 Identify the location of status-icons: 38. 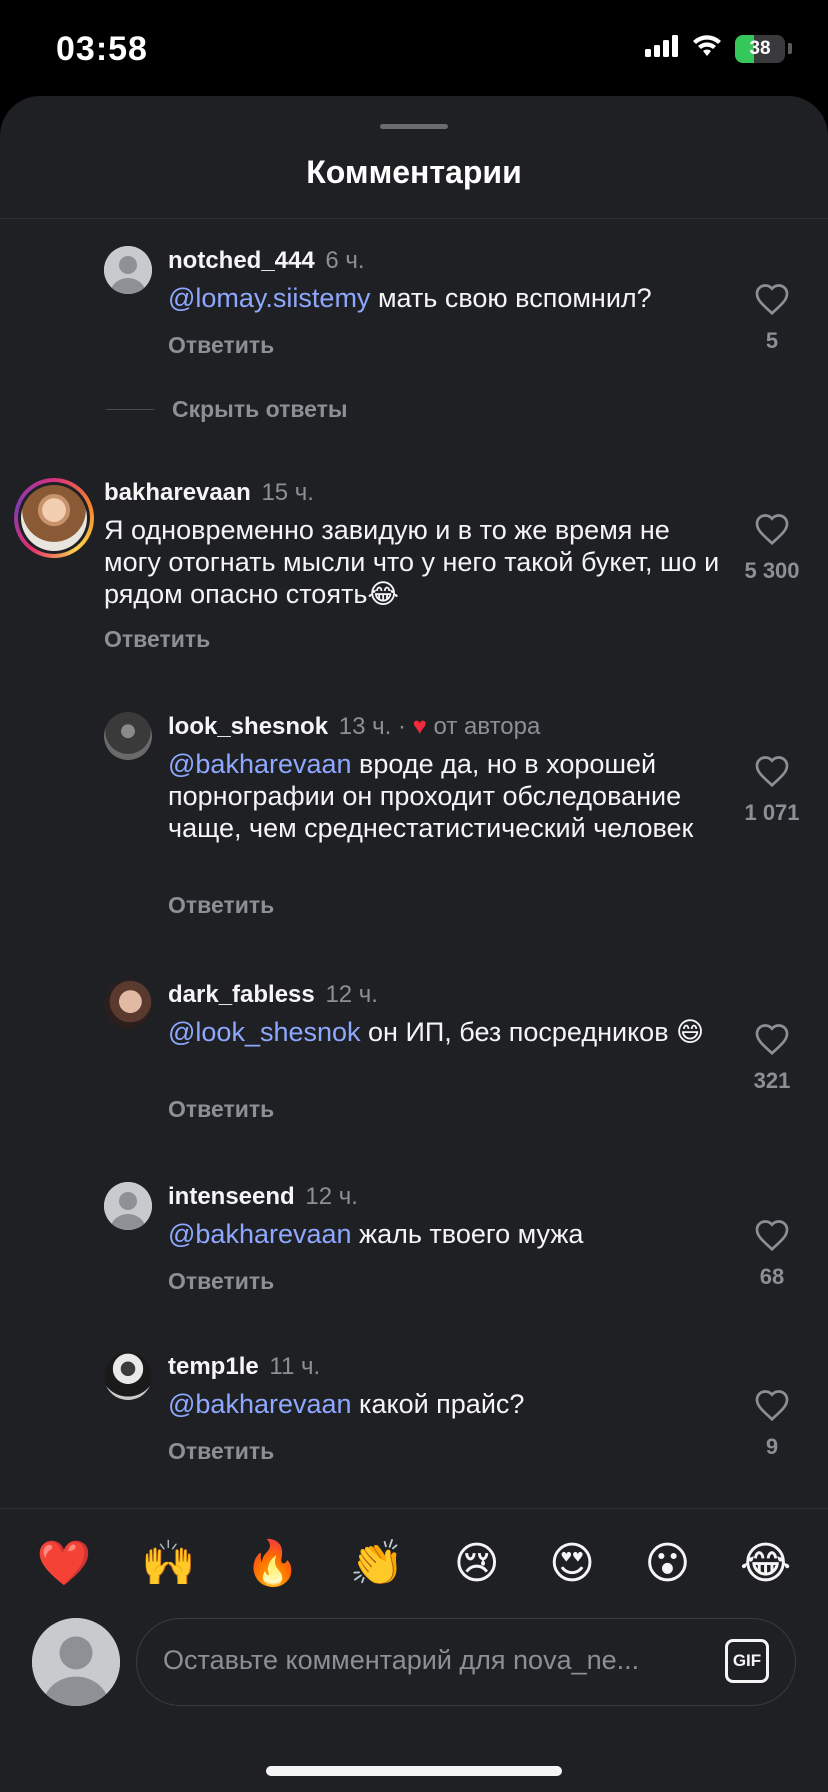
(718, 48).